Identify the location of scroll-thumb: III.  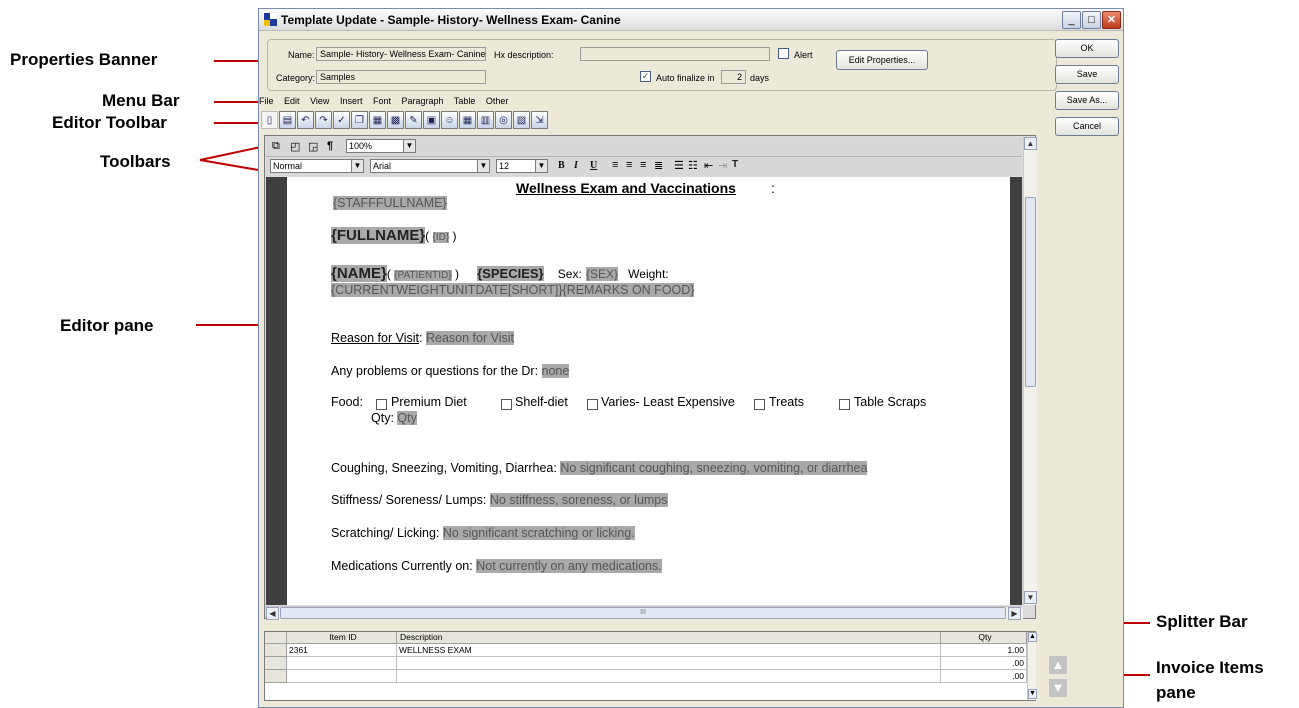
(643, 613).